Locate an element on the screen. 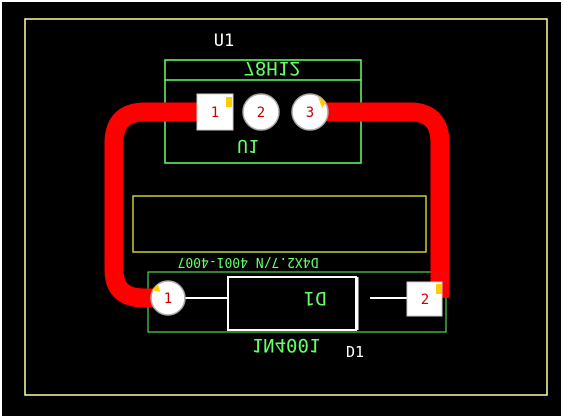  d1-footprint-mirrored: D4X2.7/N 4001-4007 is located at coordinates (248, 261).